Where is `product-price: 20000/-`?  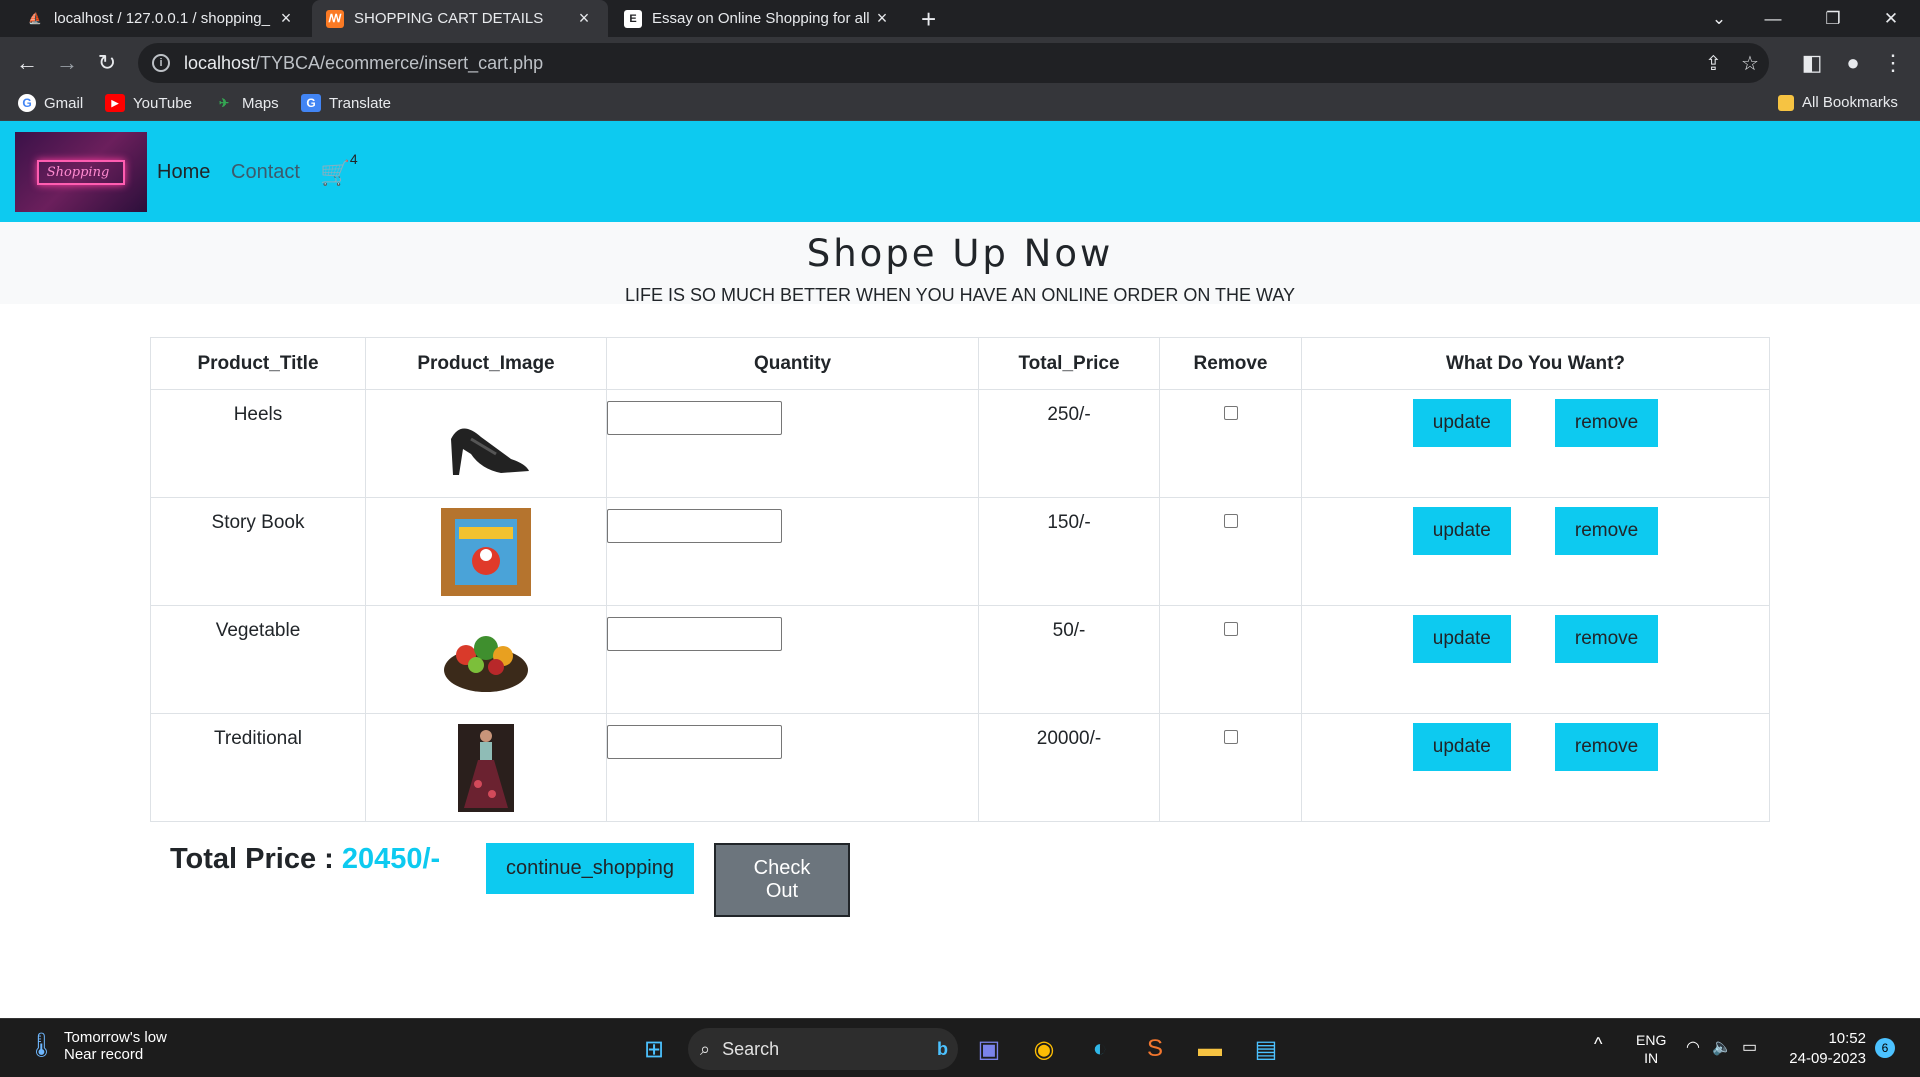
product-price: 20000/- is located at coordinates (1069, 767).